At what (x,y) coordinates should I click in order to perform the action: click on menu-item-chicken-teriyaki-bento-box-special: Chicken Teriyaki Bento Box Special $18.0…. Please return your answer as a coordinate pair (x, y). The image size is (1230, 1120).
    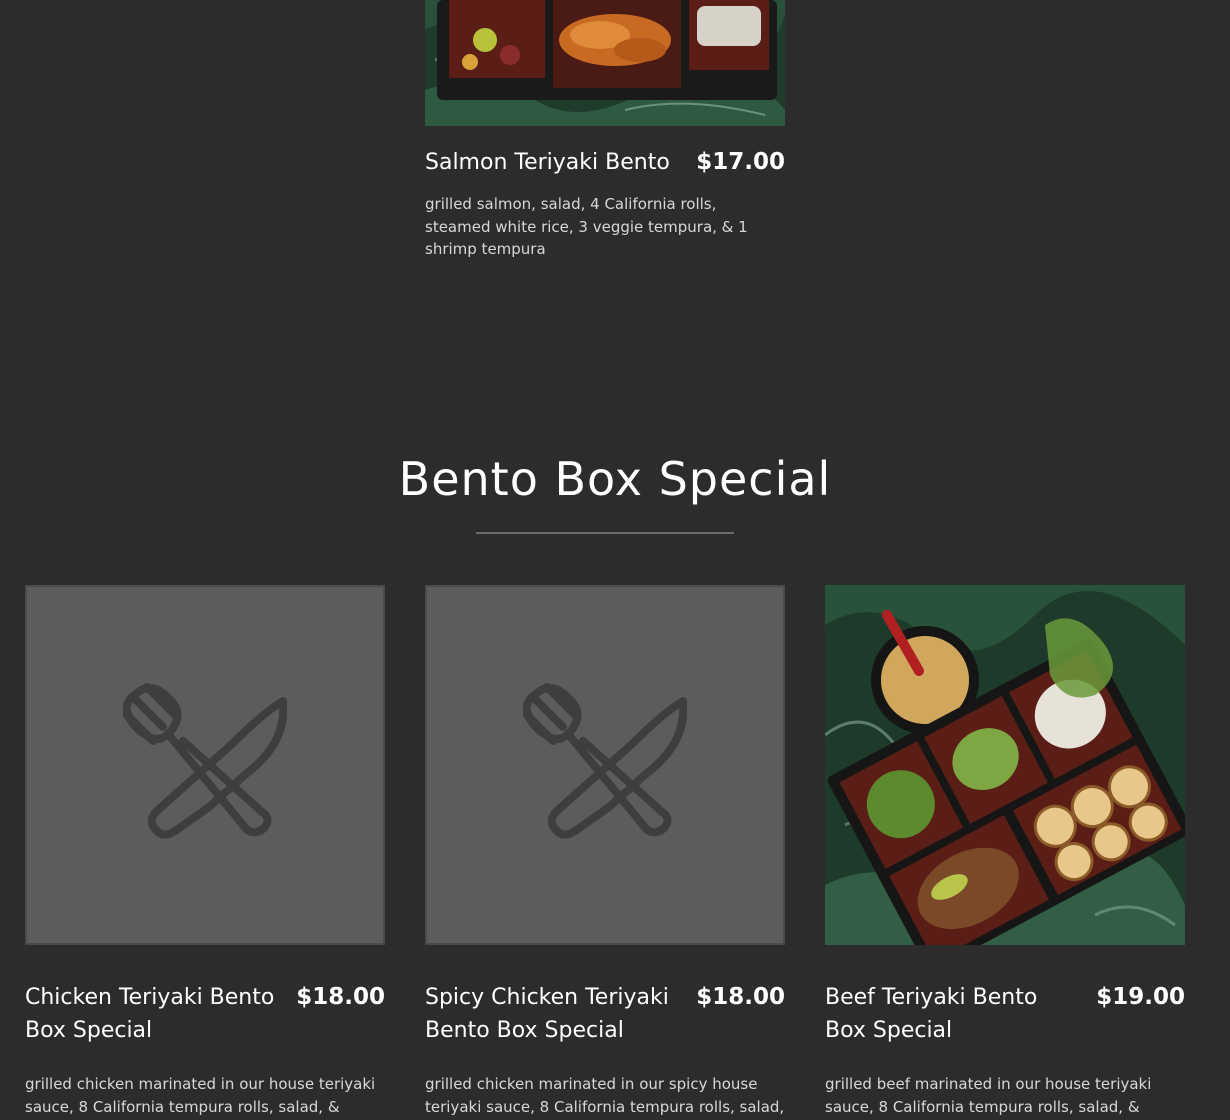
    Looking at the image, I should click on (205, 852).